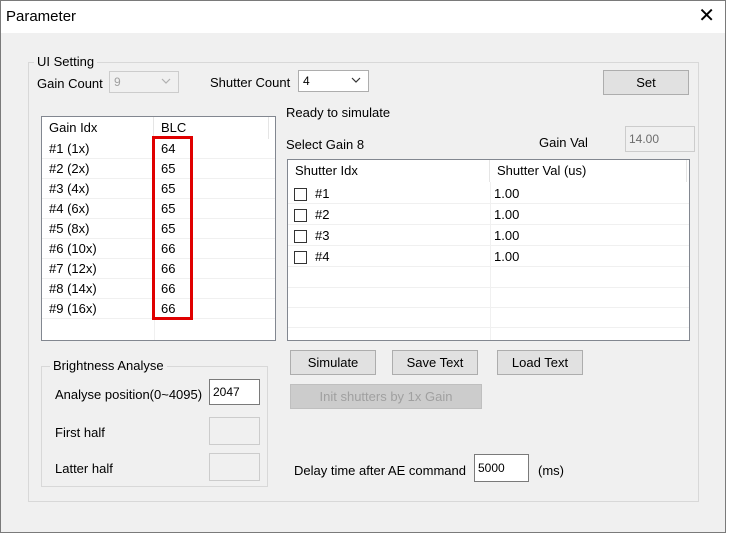  I want to click on gain-count-value: 9, so click(117, 82).